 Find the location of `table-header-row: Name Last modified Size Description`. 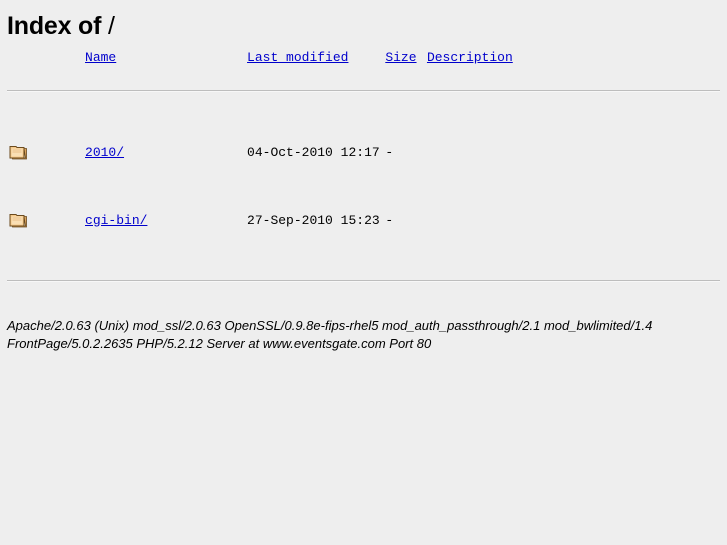

table-header-row: Name Last modified Size Description is located at coordinates (363, 52).